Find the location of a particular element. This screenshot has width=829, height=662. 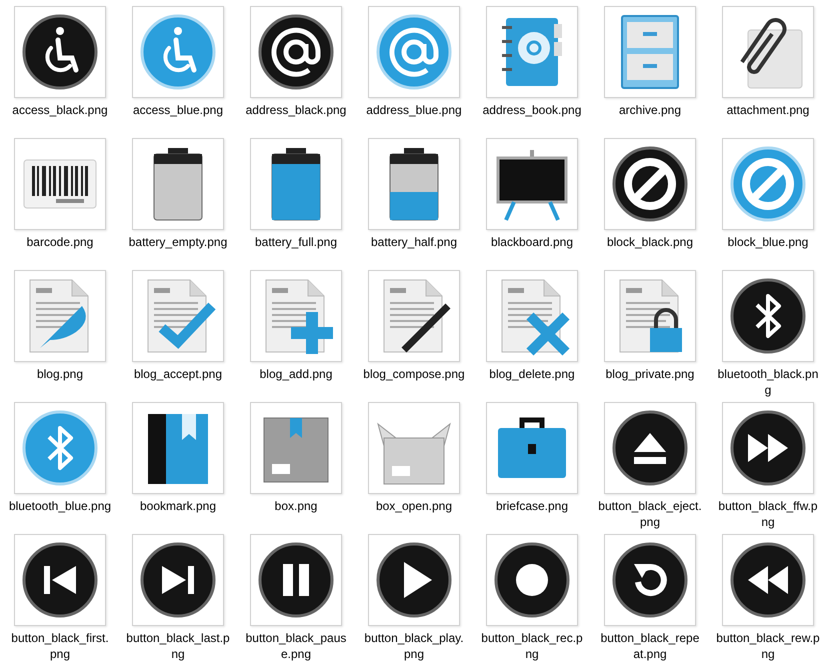

skip-back-icon is located at coordinates (60, 580).